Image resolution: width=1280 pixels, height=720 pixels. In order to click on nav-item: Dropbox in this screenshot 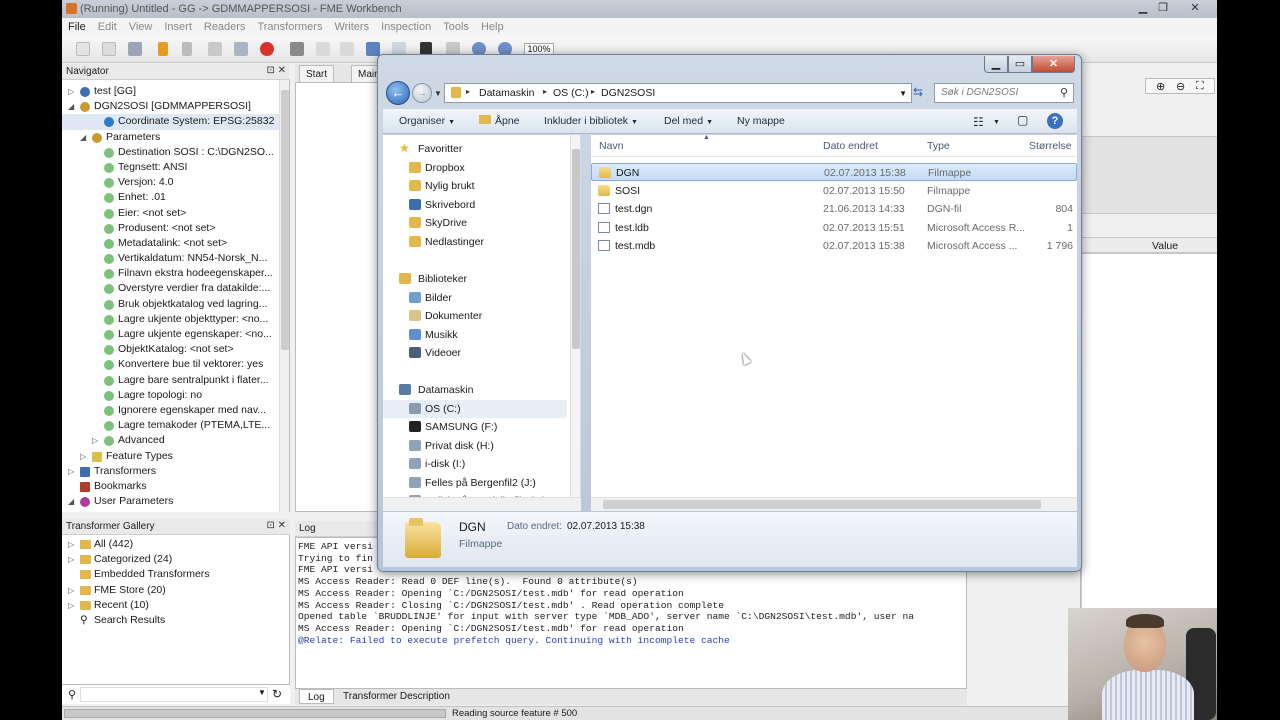, I will do `click(475, 168)`.